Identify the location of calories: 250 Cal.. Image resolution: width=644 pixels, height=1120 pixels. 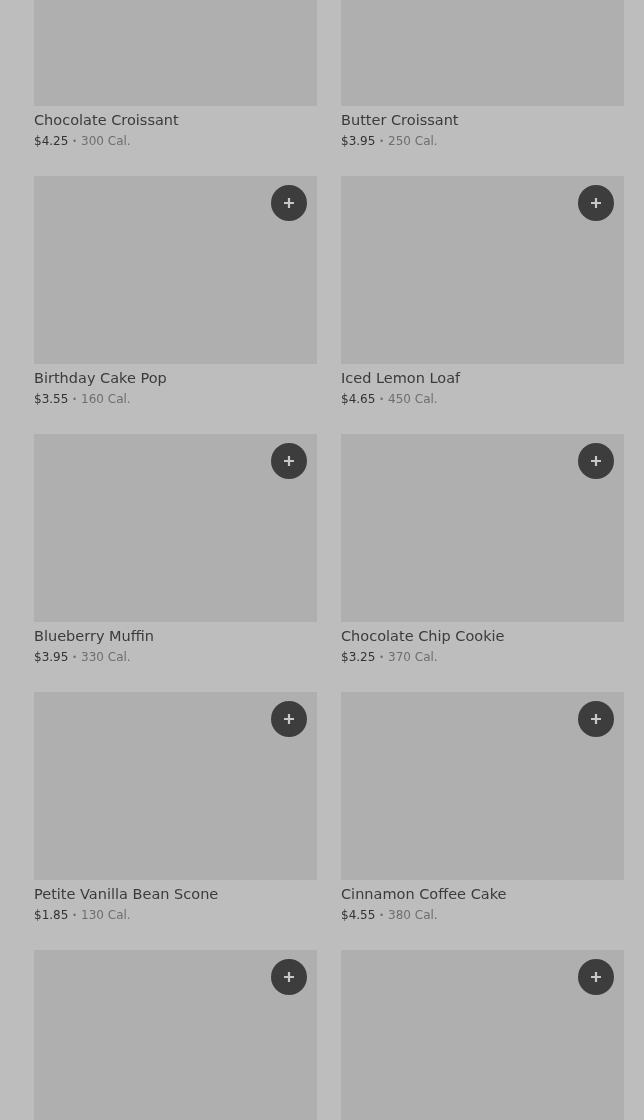
(413, 141).